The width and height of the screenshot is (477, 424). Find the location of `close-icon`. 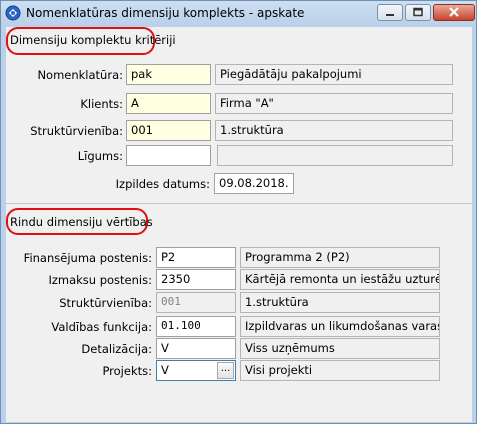

close-icon is located at coordinates (454, 12).